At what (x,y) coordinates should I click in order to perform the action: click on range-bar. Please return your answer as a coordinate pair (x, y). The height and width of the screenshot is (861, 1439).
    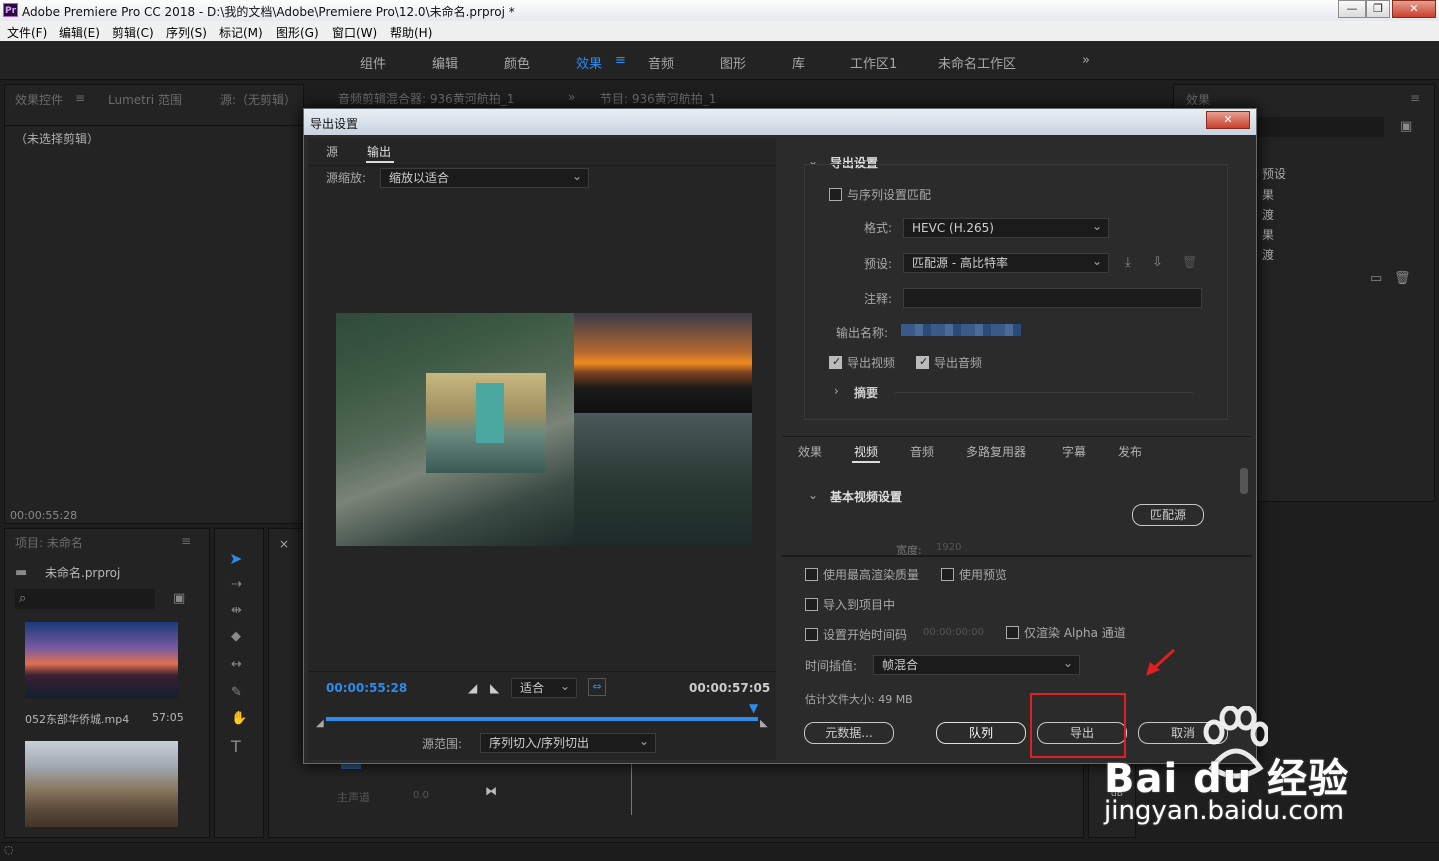
    Looking at the image, I should click on (542, 719).